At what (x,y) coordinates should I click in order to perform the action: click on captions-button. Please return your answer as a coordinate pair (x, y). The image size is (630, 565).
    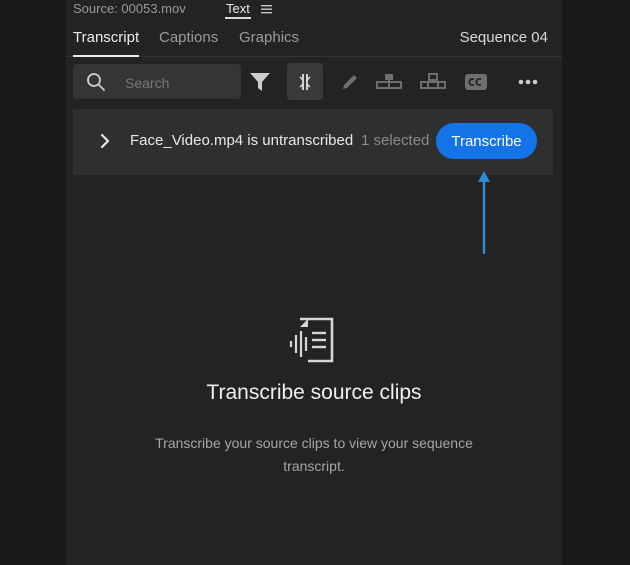
    Looking at the image, I should click on (476, 81).